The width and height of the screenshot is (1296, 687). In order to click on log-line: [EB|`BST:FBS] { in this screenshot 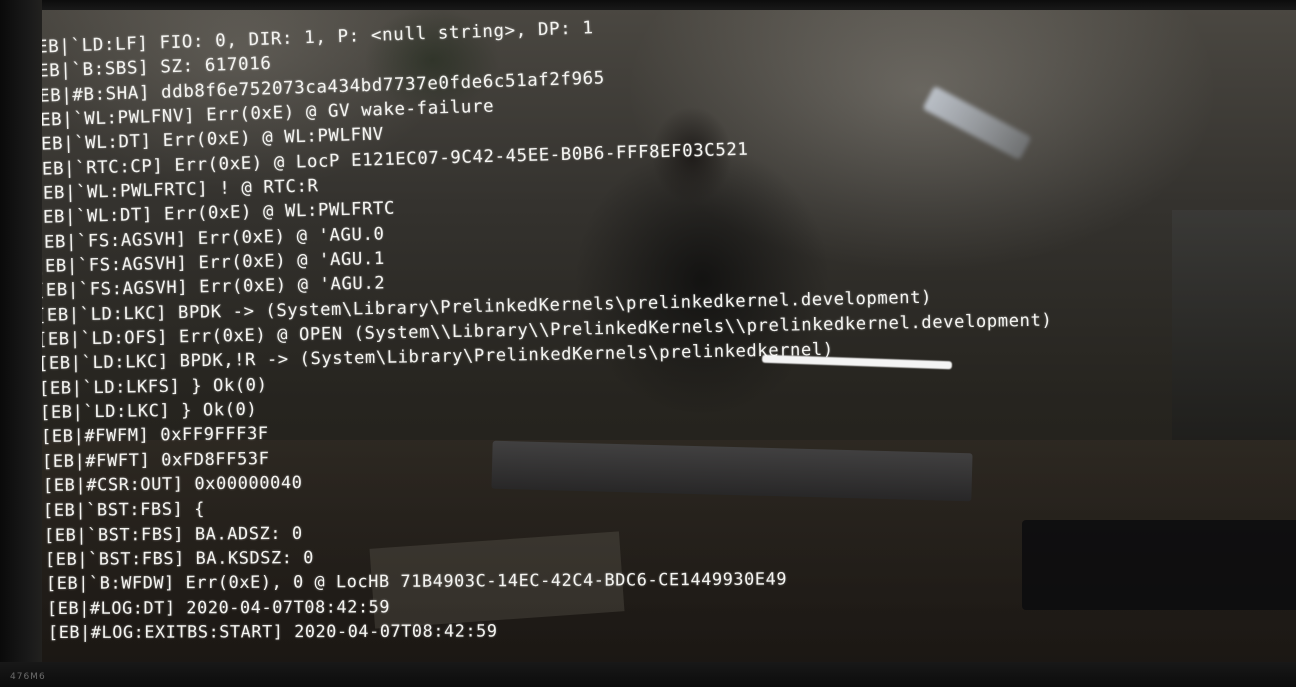, I will do `click(124, 509)`.